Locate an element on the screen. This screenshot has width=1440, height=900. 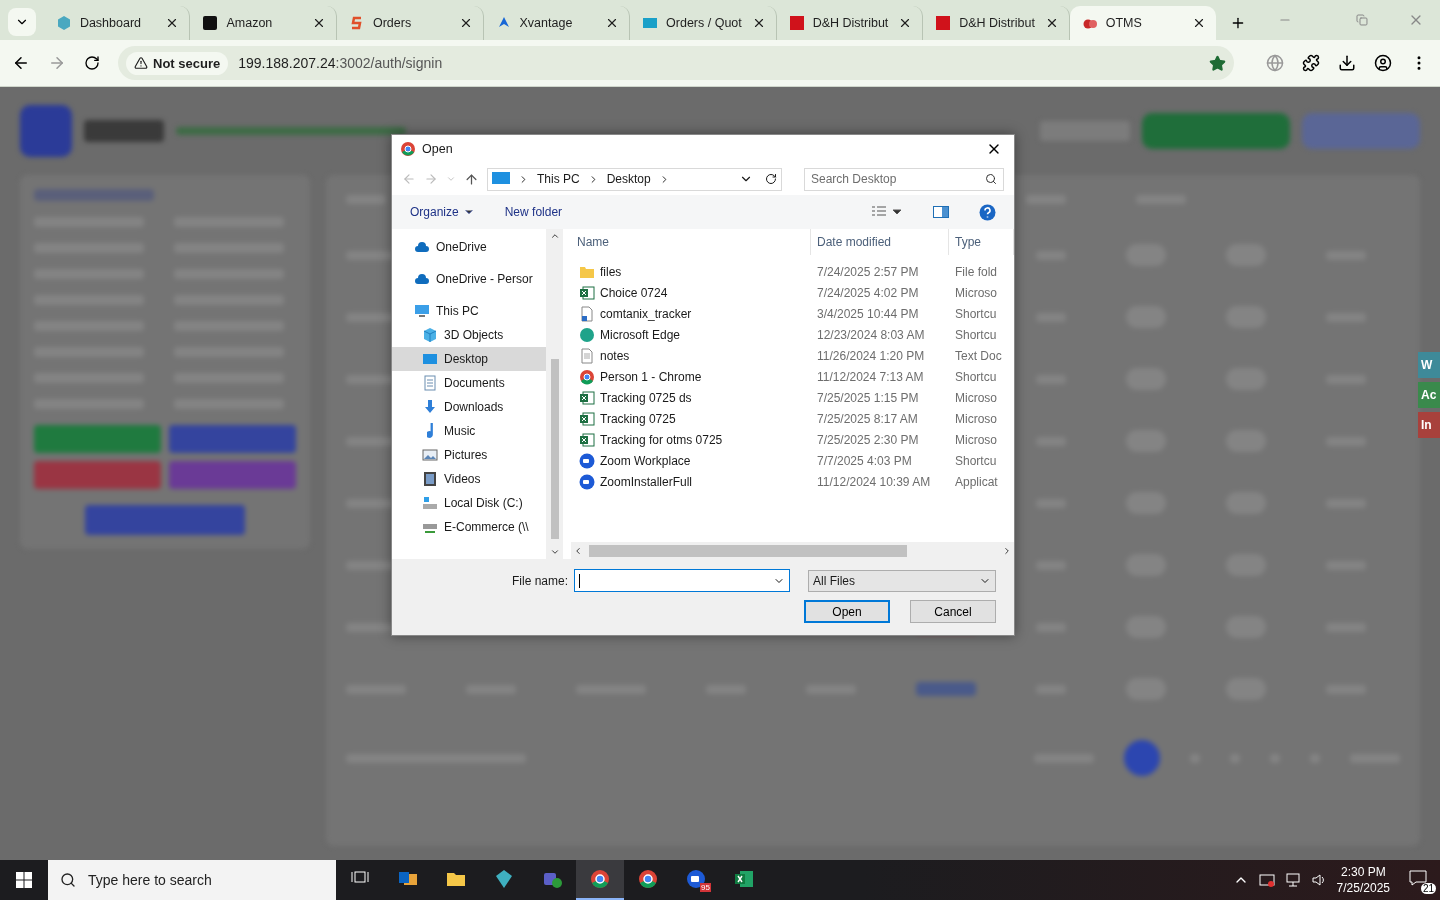
nav-item: 3D Objects is located at coordinates (469, 335).